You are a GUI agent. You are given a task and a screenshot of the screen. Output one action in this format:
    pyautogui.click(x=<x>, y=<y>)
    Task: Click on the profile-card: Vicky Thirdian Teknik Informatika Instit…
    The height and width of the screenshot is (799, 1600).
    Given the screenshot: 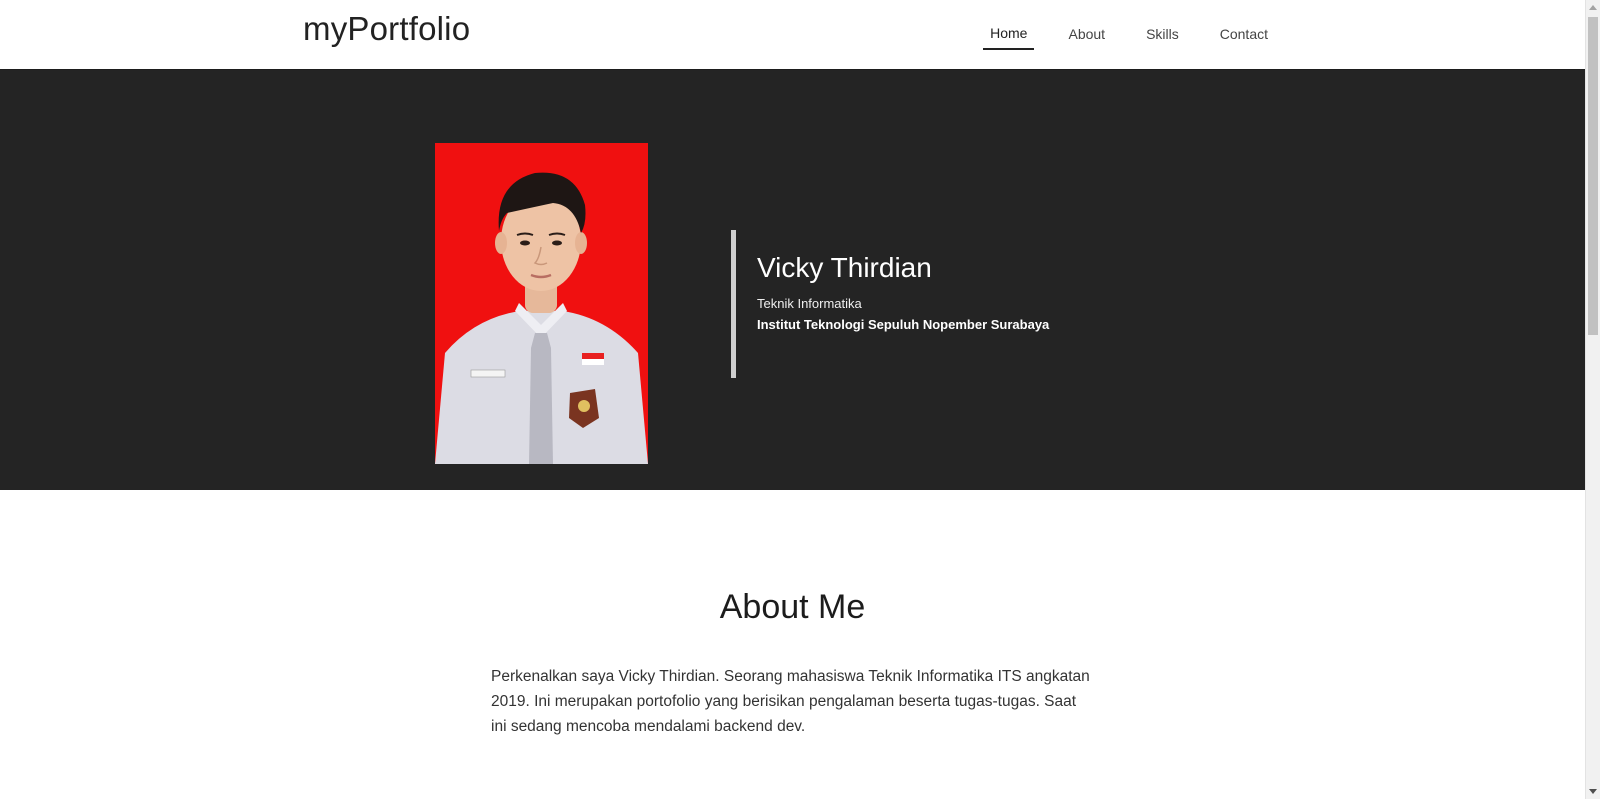 What is the action you would take?
    pyautogui.click(x=890, y=304)
    